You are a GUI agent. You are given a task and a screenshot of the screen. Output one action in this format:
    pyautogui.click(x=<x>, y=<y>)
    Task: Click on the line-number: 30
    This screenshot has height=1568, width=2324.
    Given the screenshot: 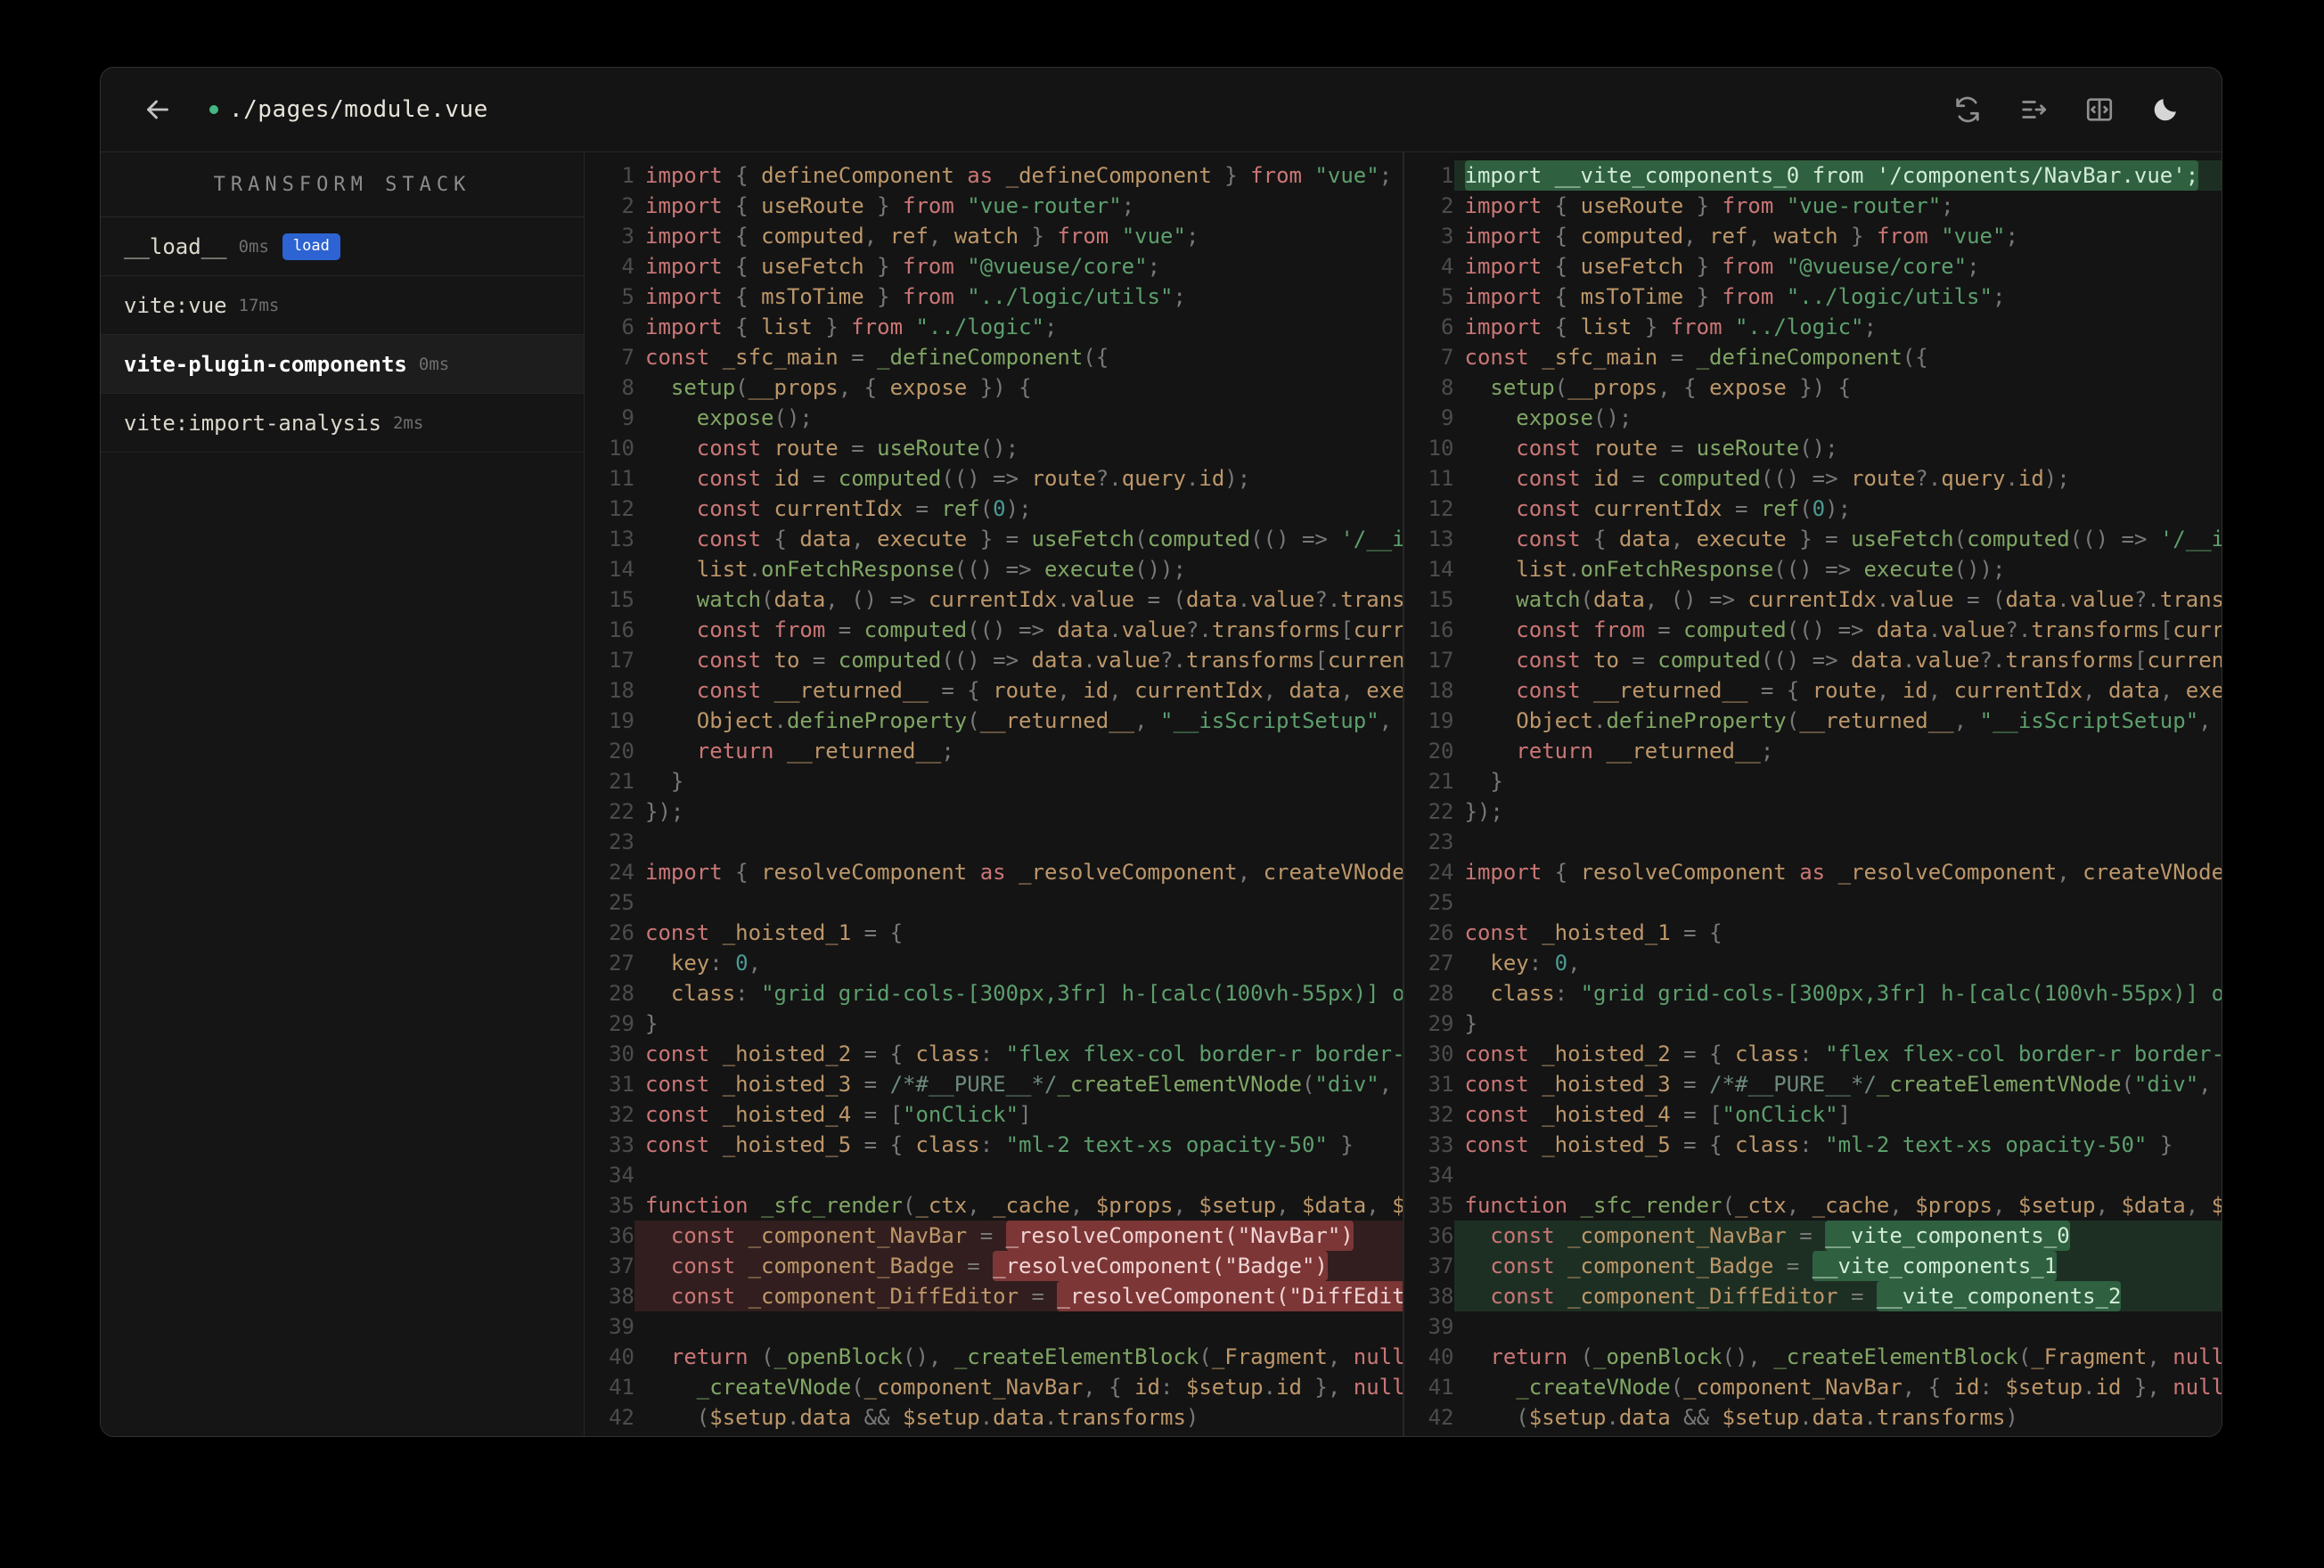 What is the action you would take?
    pyautogui.click(x=621, y=1053)
    